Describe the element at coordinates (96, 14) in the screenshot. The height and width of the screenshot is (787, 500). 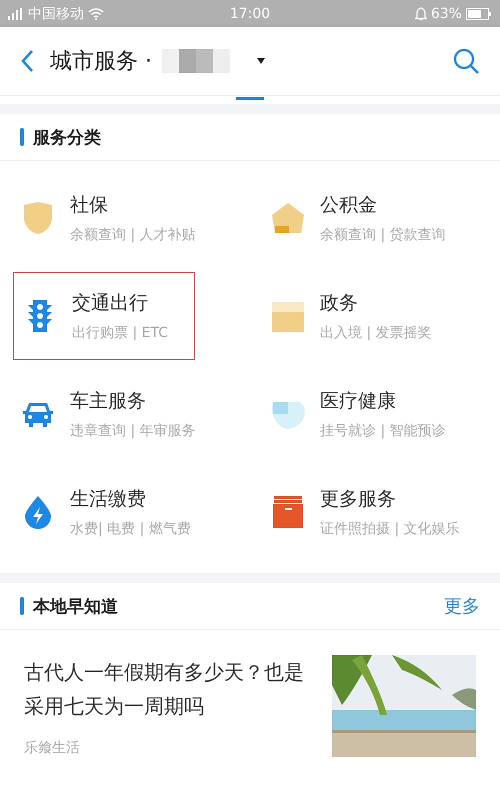
I see `wifi-icon` at that location.